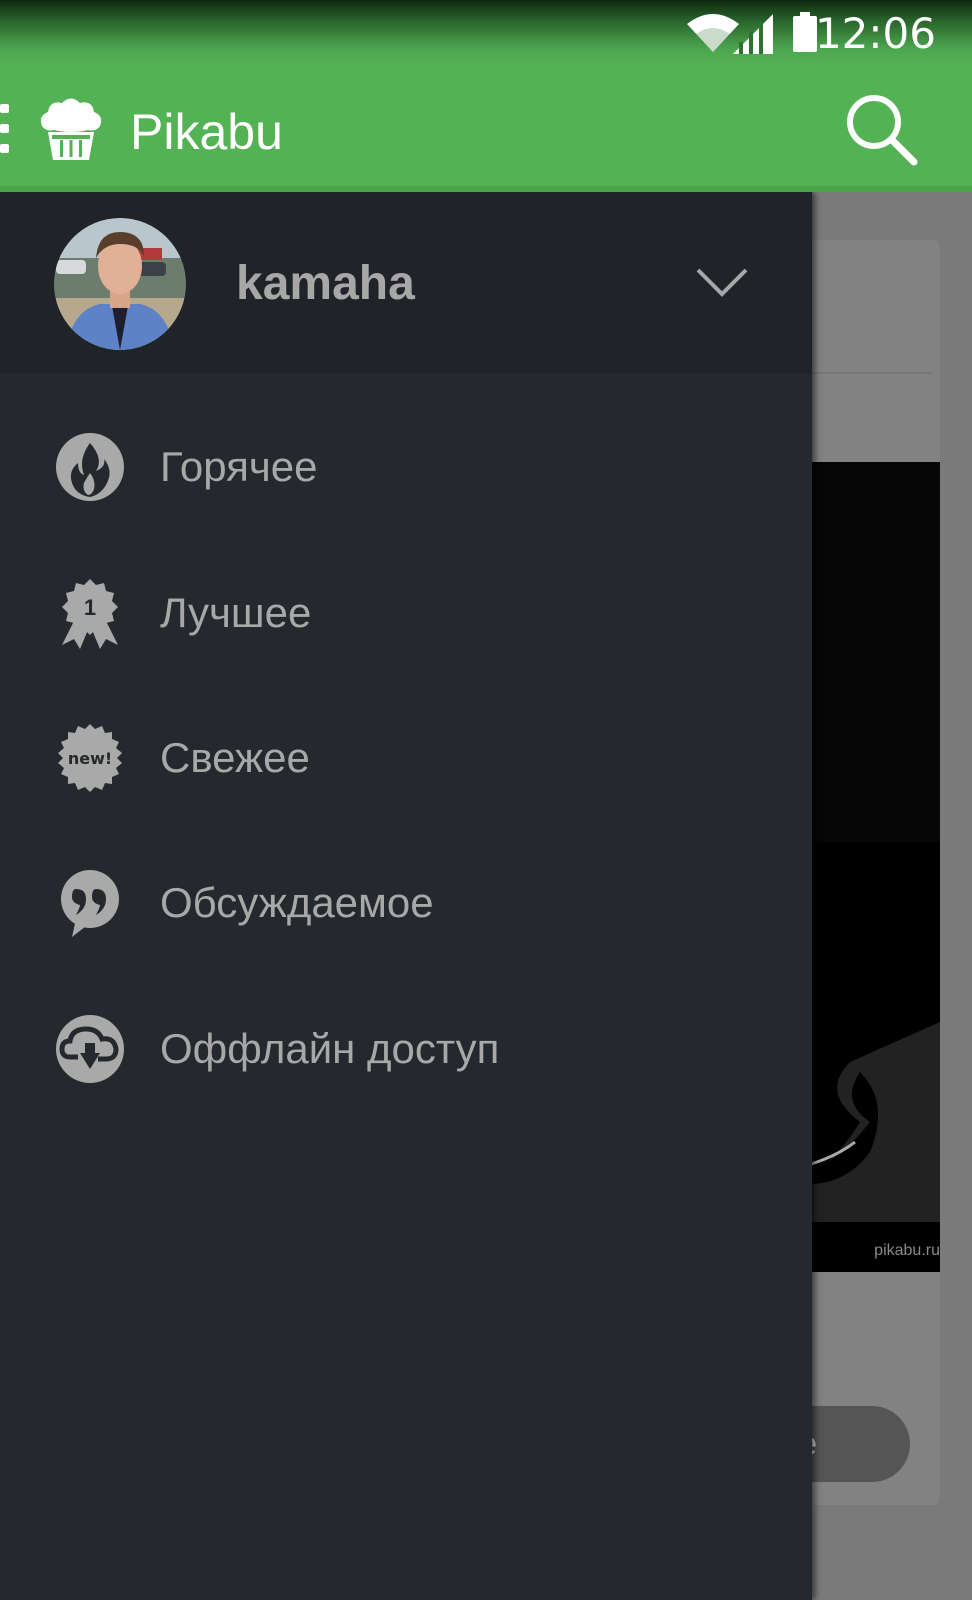 The image size is (972, 1600). Describe the element at coordinates (206, 132) in the screenshot. I see `app-title: Pikabu` at that location.